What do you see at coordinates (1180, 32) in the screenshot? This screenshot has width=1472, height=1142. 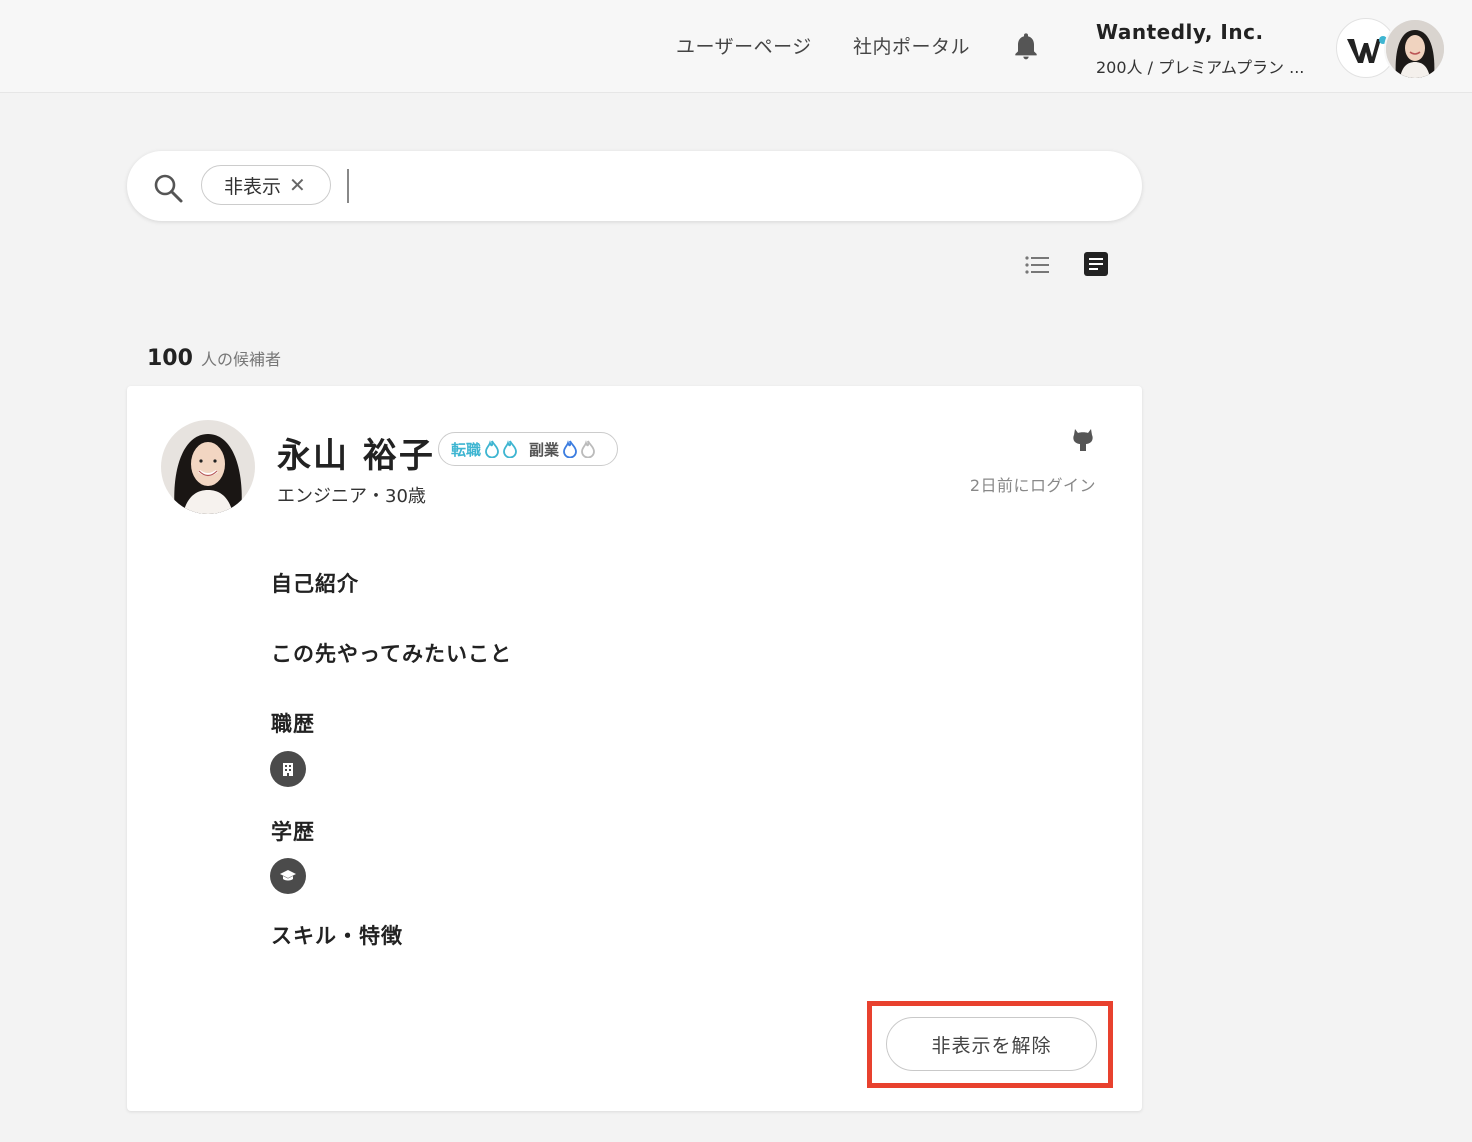 I see `company-name: Wantedly, Inc.` at bounding box center [1180, 32].